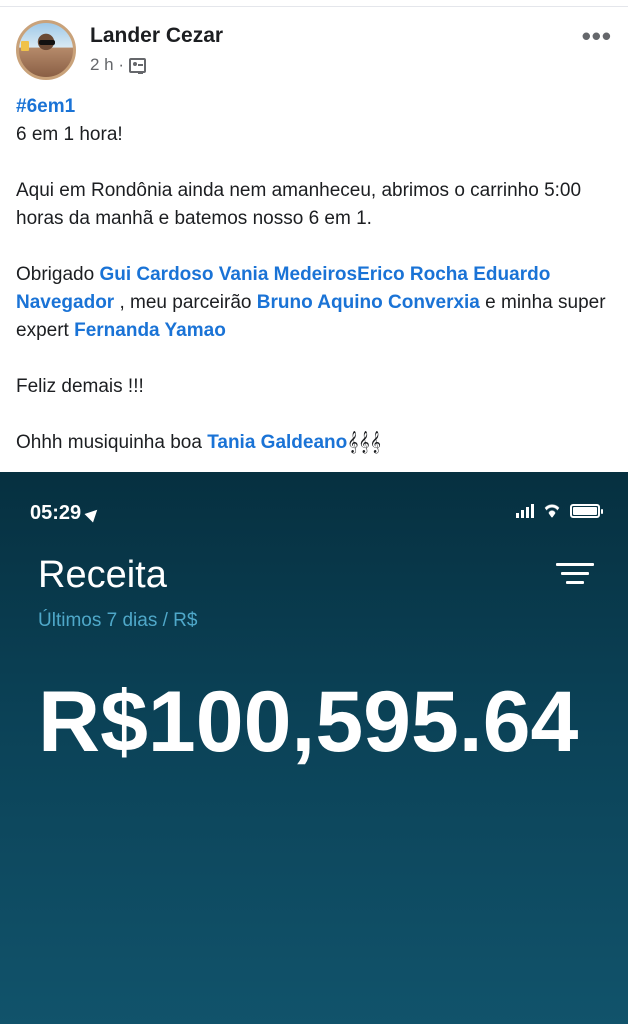 The height and width of the screenshot is (1024, 628). What do you see at coordinates (45, 106) in the screenshot?
I see `hashtag-link: #6em1` at bounding box center [45, 106].